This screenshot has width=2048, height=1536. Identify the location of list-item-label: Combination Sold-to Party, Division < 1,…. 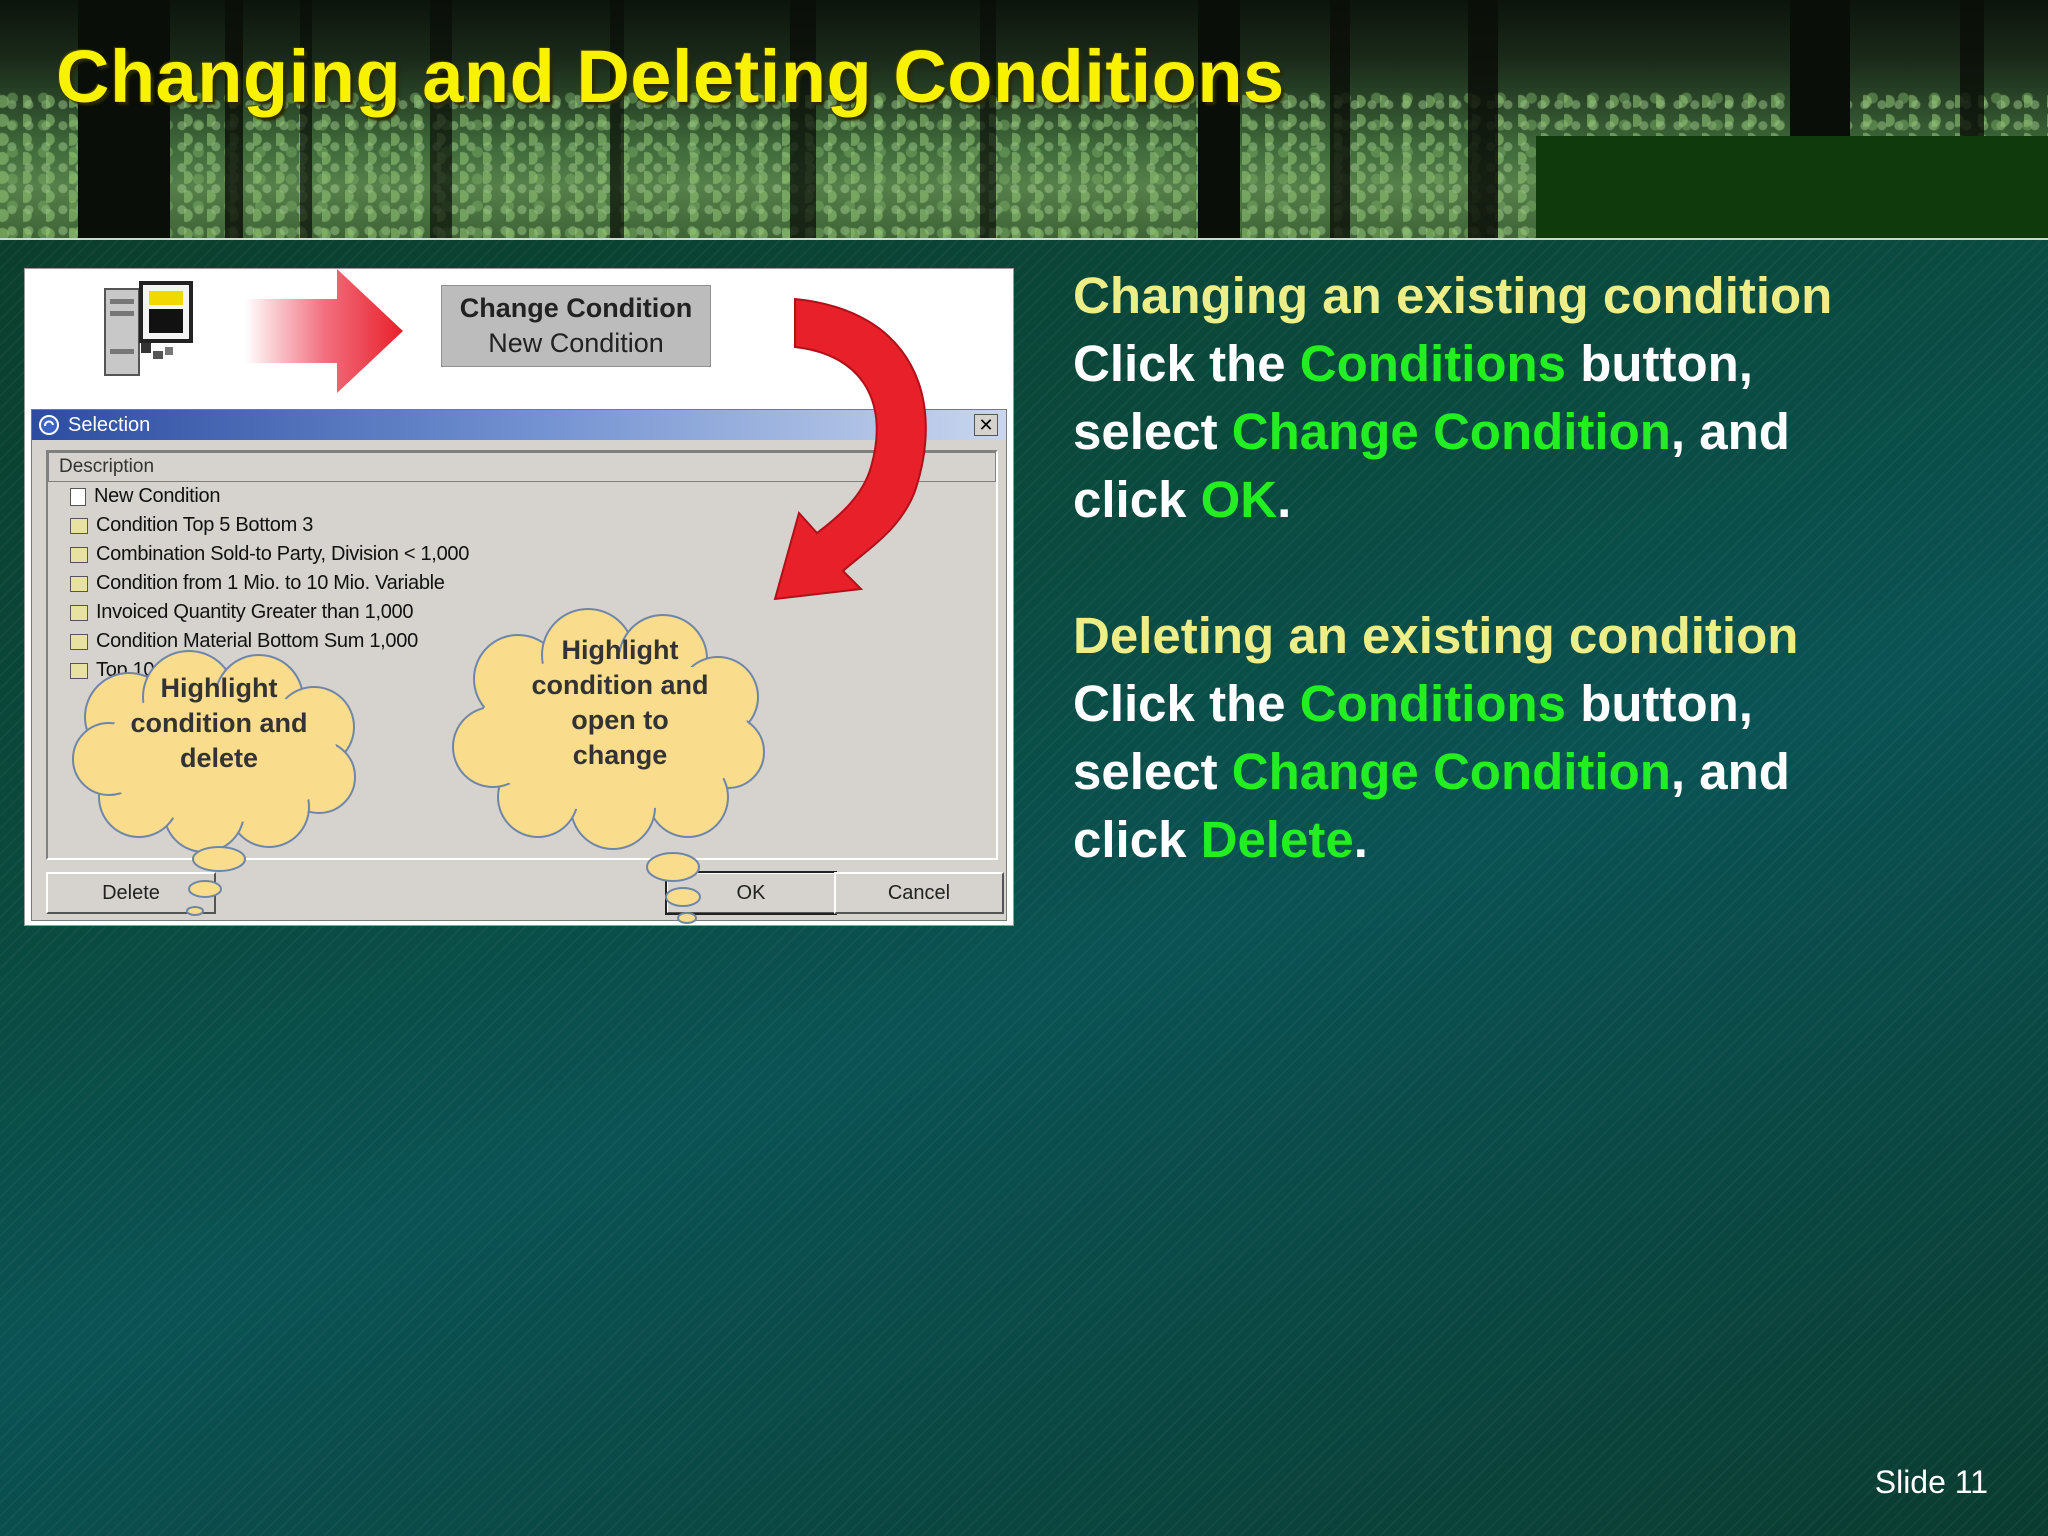
(283, 554).